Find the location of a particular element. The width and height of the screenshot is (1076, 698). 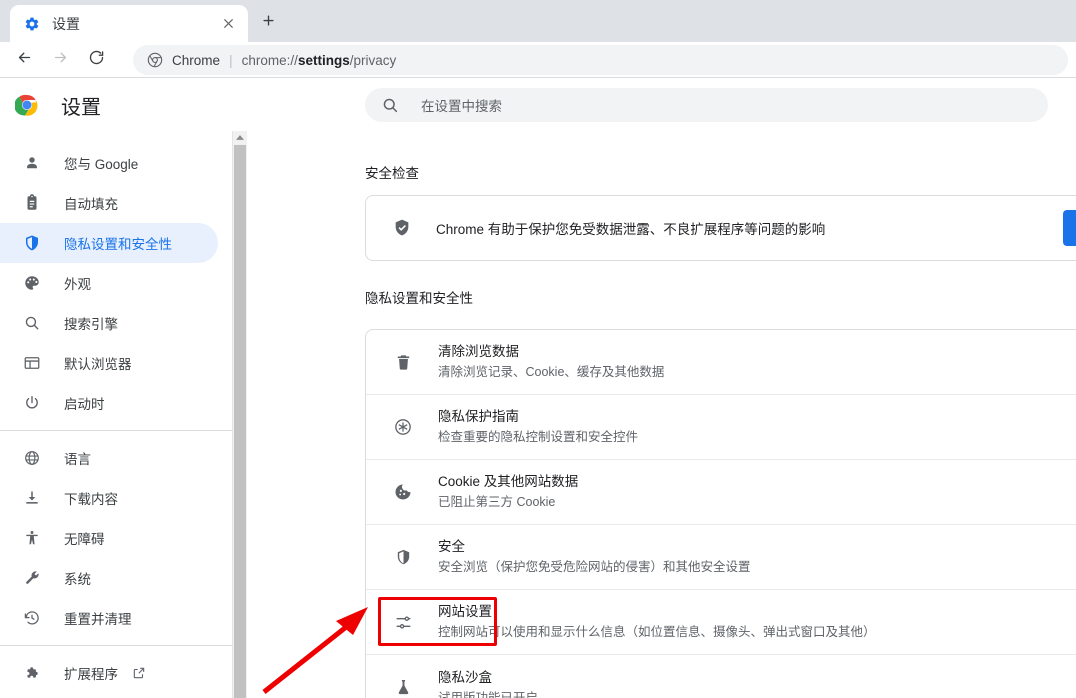

safety-check-card: Chrome 有助于保护您免受数据泄露、不良扩展程序等问题的影响 立即检查 is located at coordinates (720, 228).